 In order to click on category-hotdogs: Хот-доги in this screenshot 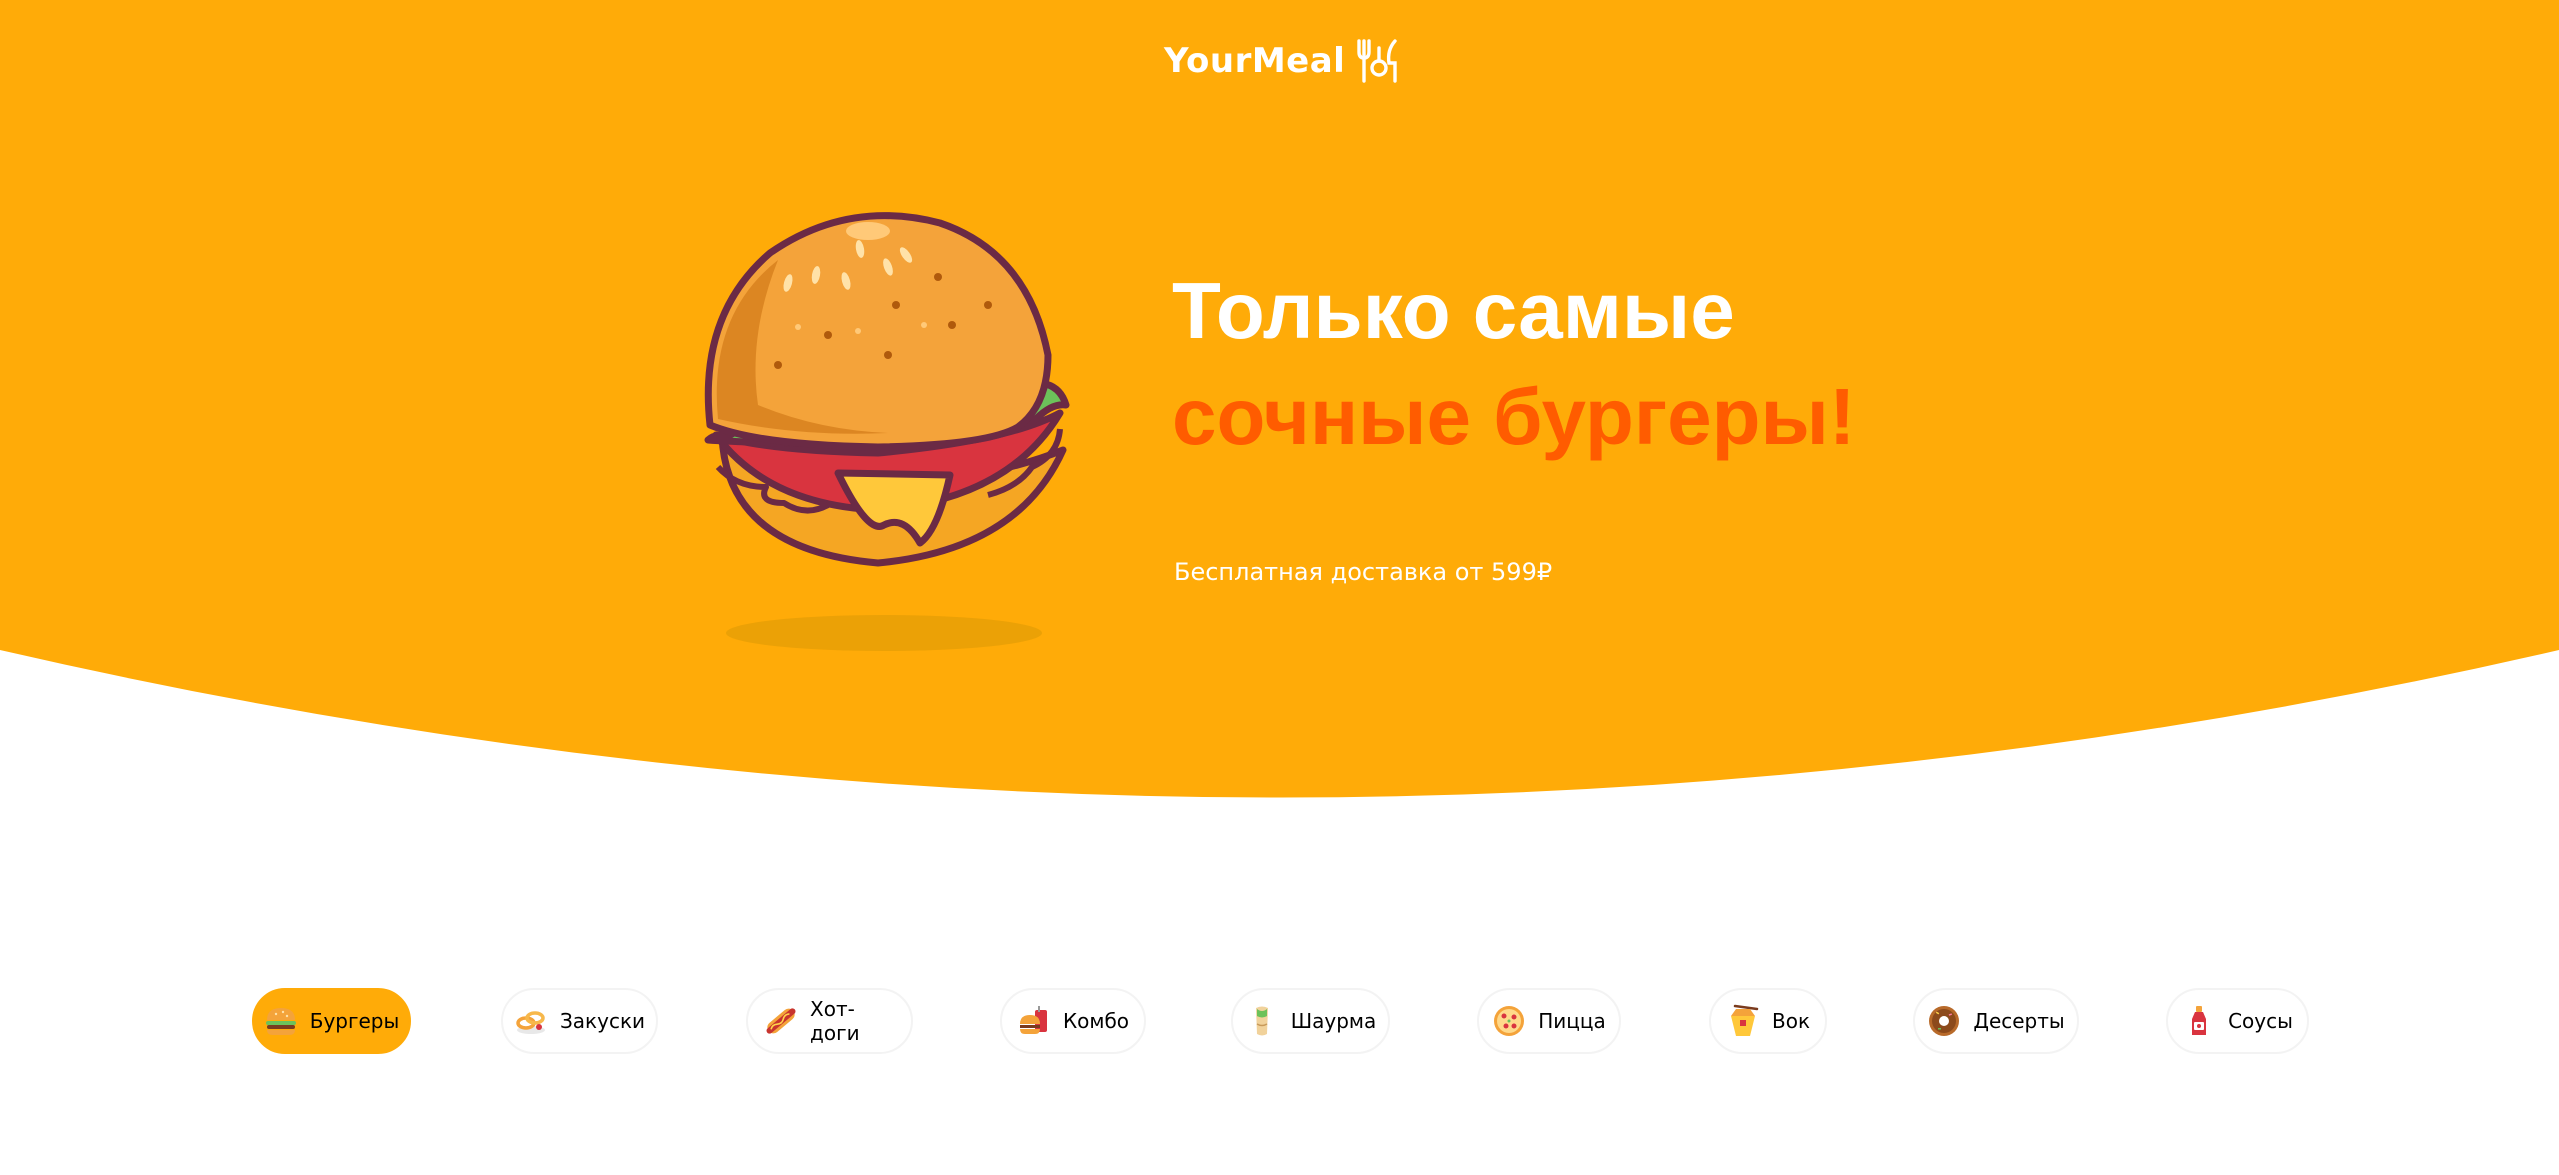, I will do `click(829, 1021)`.